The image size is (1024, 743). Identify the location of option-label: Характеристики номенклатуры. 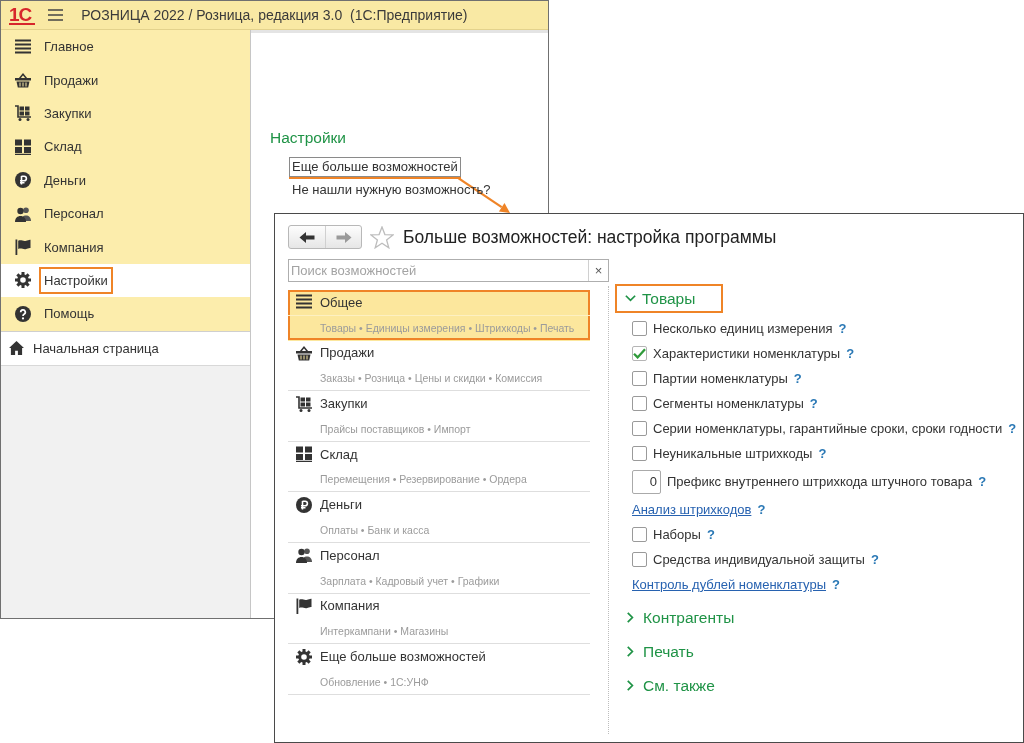
(747, 353).